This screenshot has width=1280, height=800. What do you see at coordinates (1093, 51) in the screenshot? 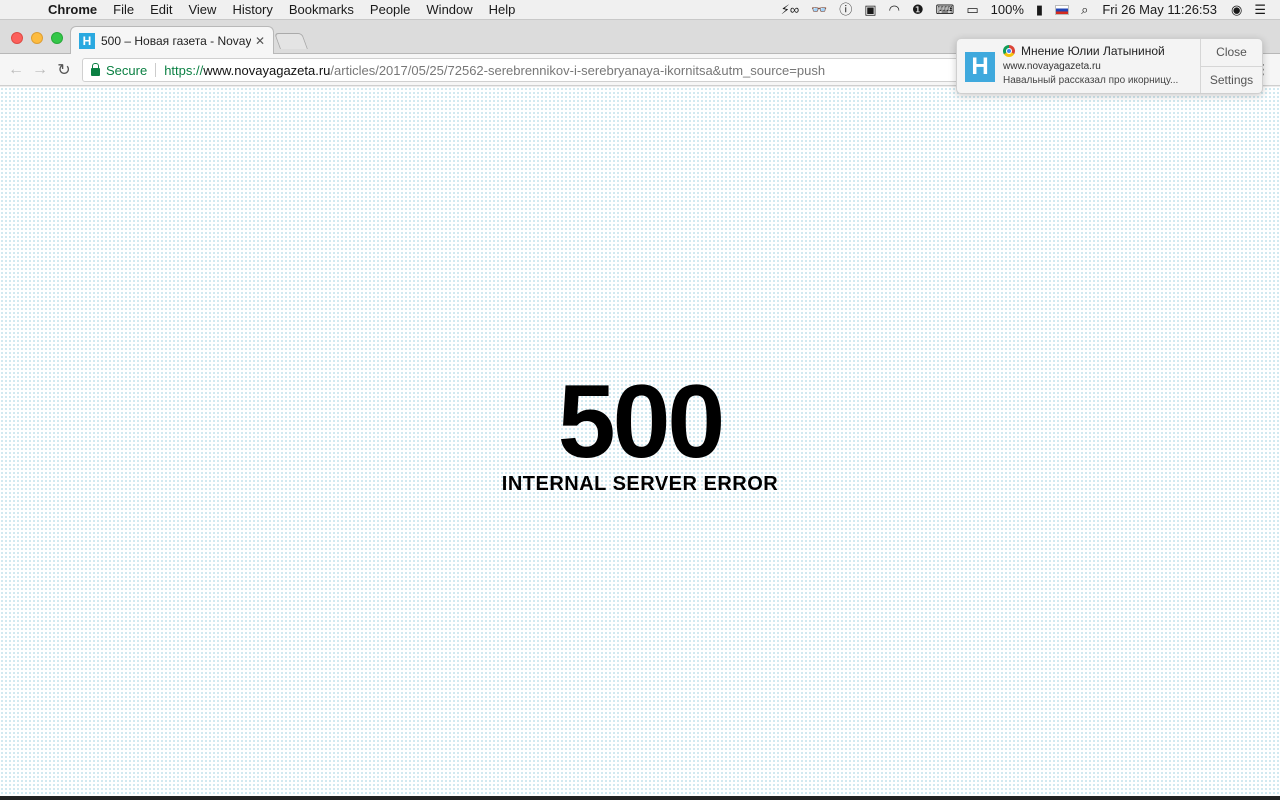
I see `notification-title: Мнение Юлии Латыниной` at bounding box center [1093, 51].